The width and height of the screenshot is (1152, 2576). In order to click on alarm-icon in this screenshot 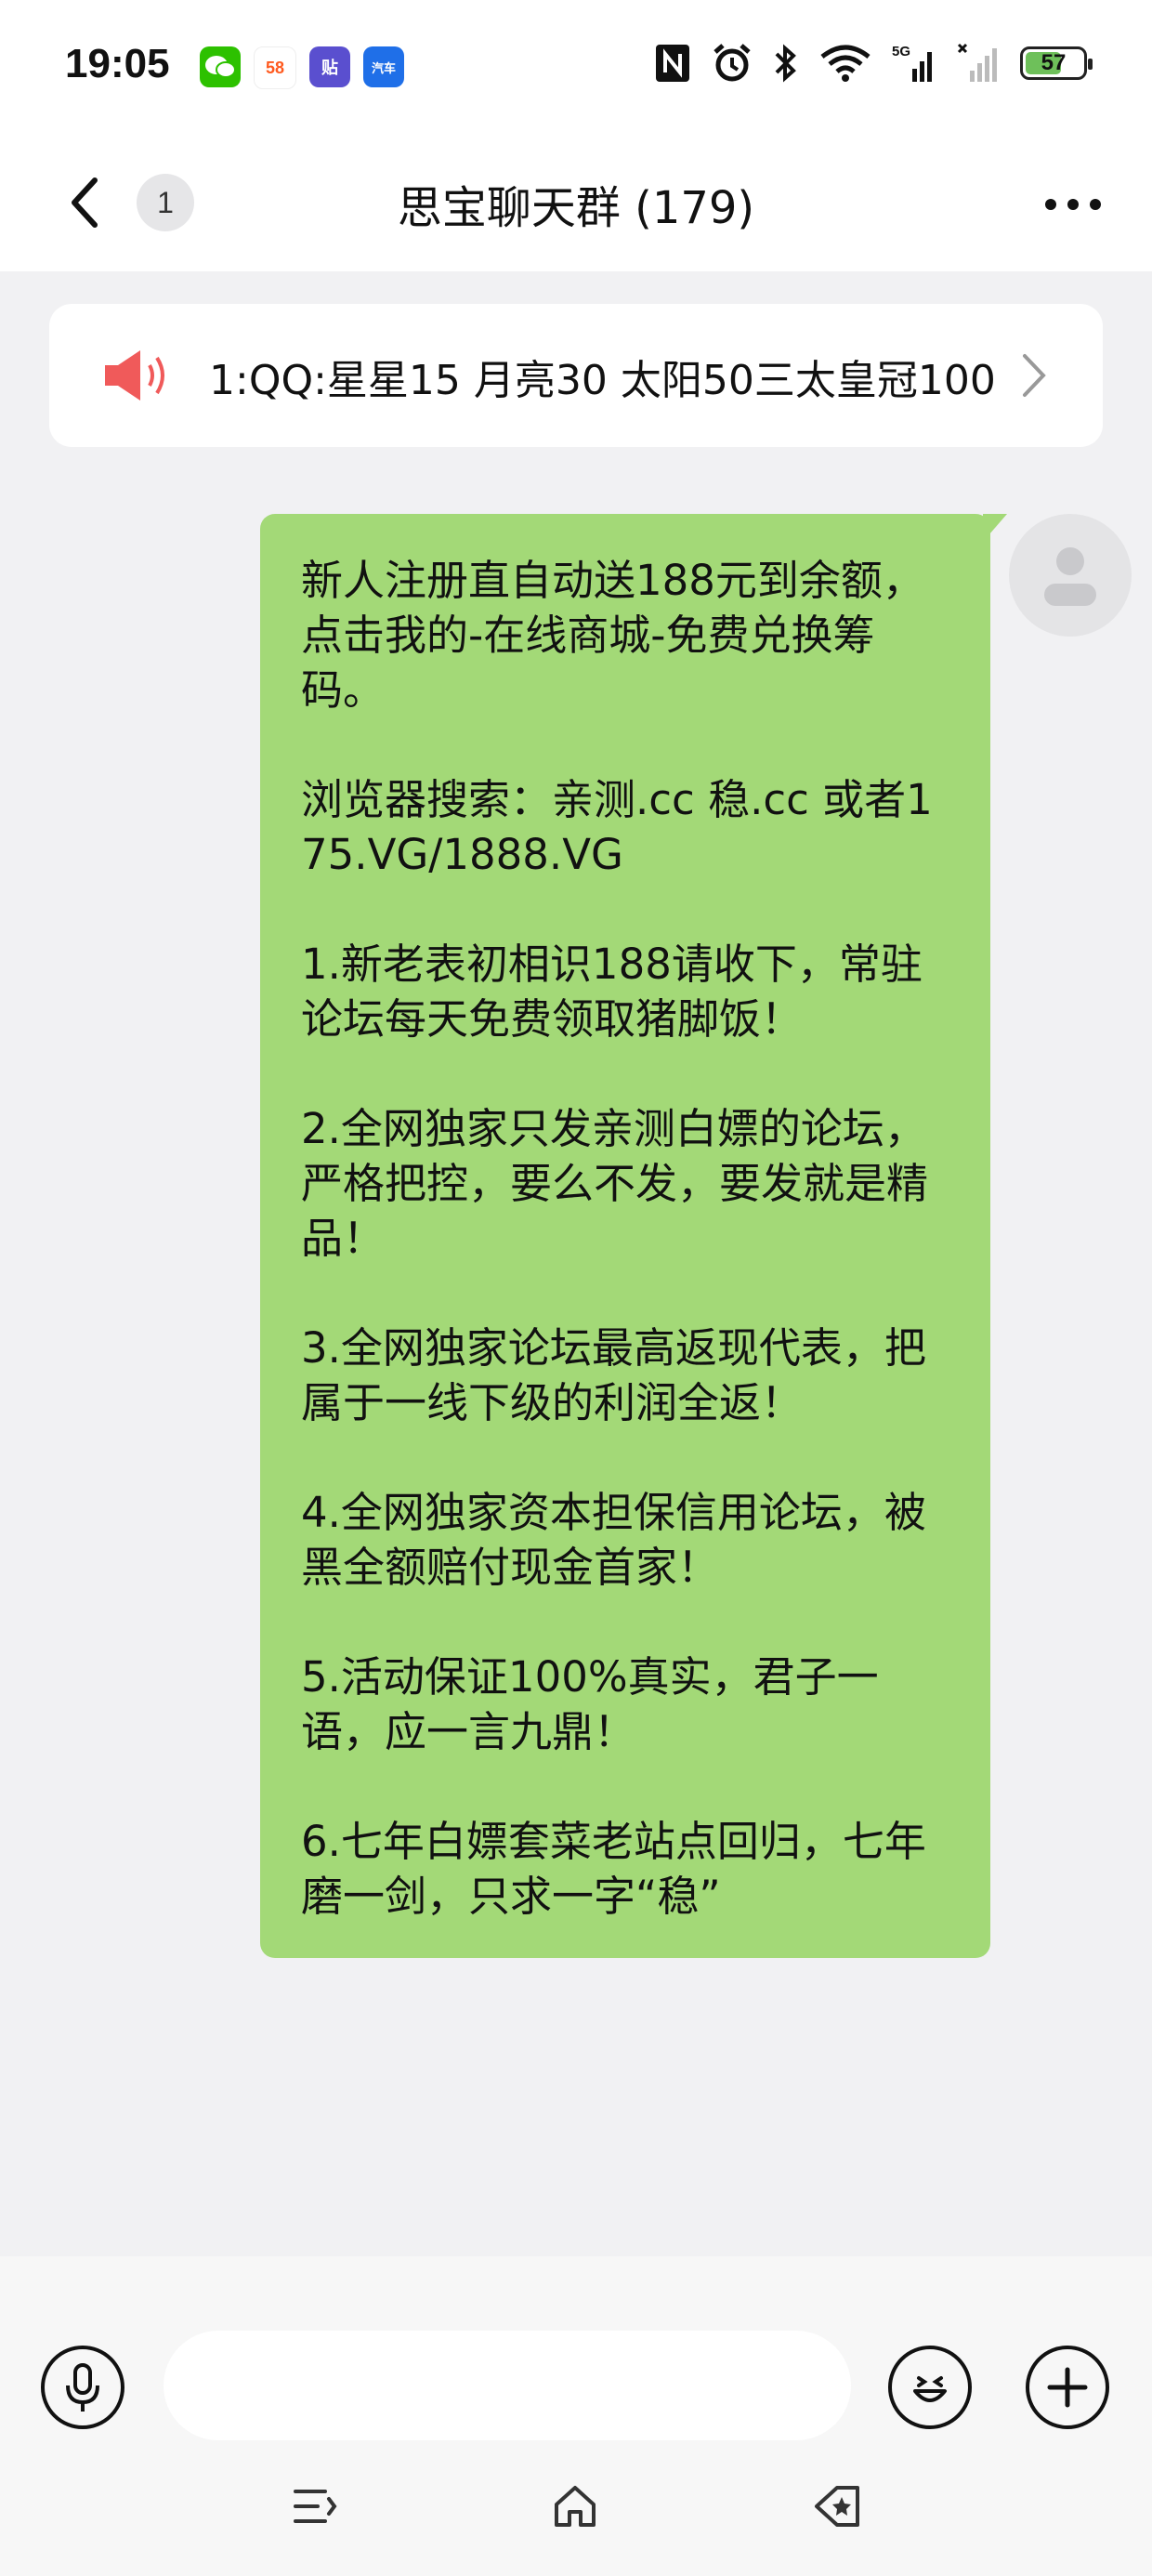, I will do `click(732, 63)`.